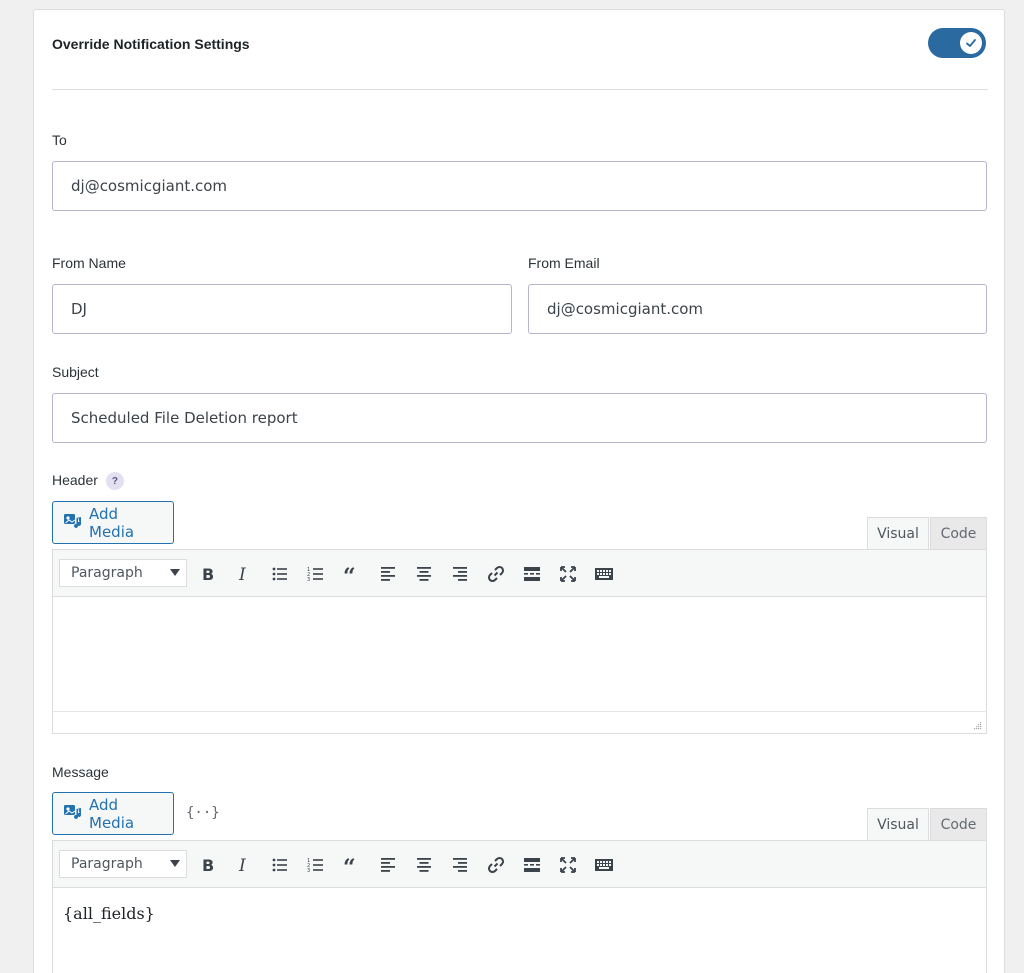 Image resolution: width=1024 pixels, height=973 pixels. What do you see at coordinates (114, 481) in the screenshot?
I see `help-icon: ?` at bounding box center [114, 481].